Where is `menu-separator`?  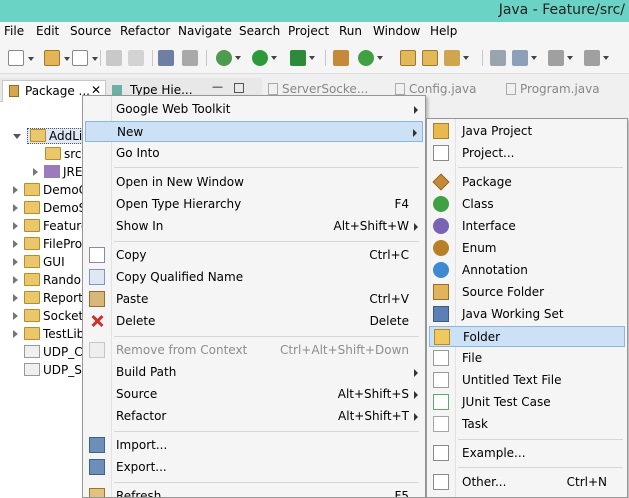
menu-separator is located at coordinates (266, 241).